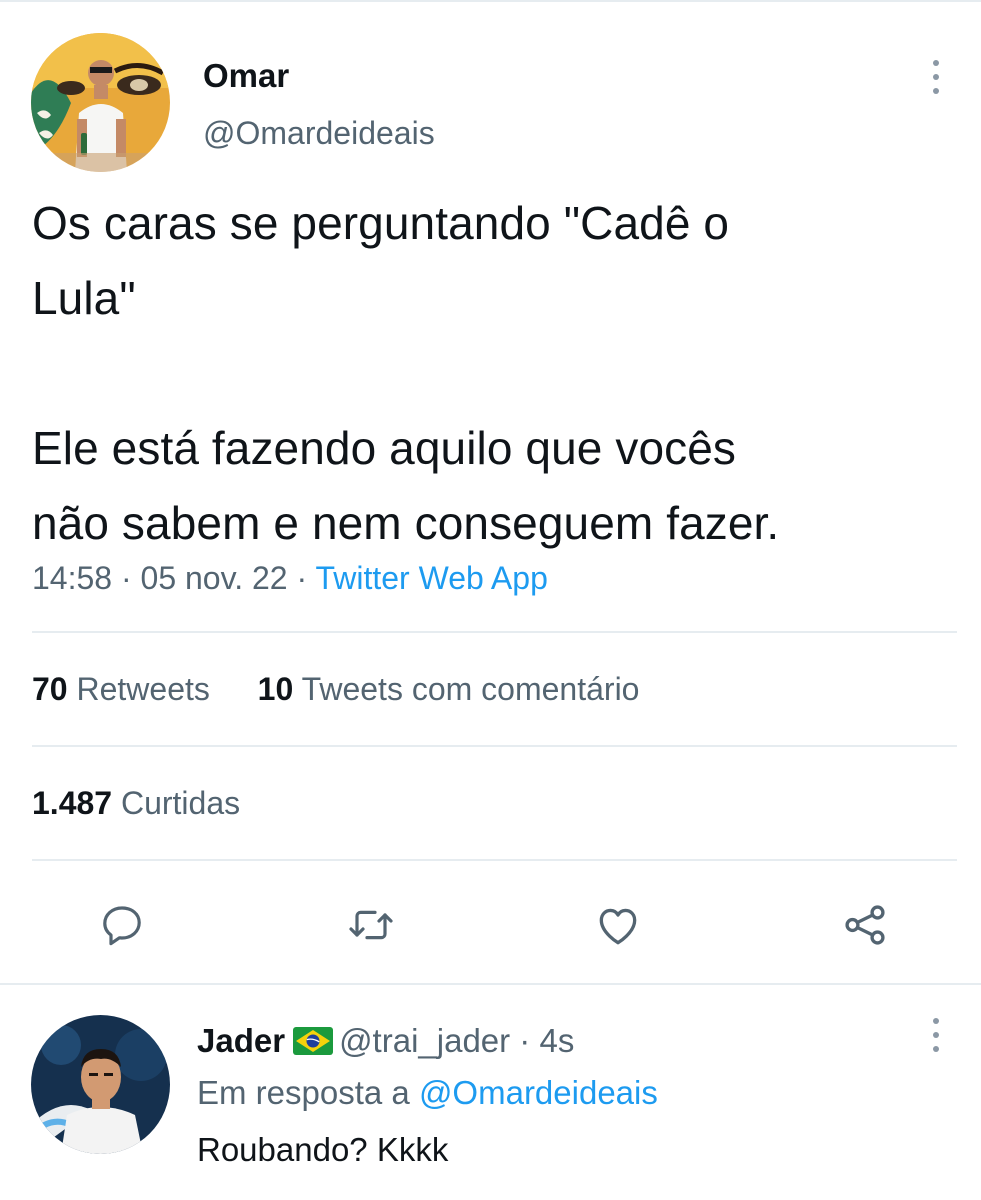 This screenshot has width=981, height=1200. I want to click on replying-to-label: Em resposta a, so click(308, 1092).